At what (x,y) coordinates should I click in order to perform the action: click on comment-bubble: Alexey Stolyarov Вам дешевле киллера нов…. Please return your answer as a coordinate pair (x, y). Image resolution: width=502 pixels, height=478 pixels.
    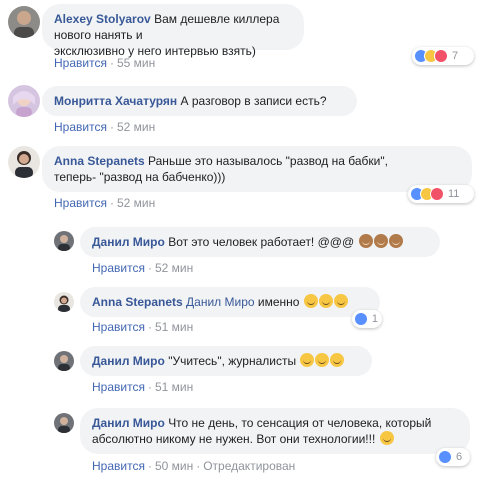
    Looking at the image, I should click on (173, 31).